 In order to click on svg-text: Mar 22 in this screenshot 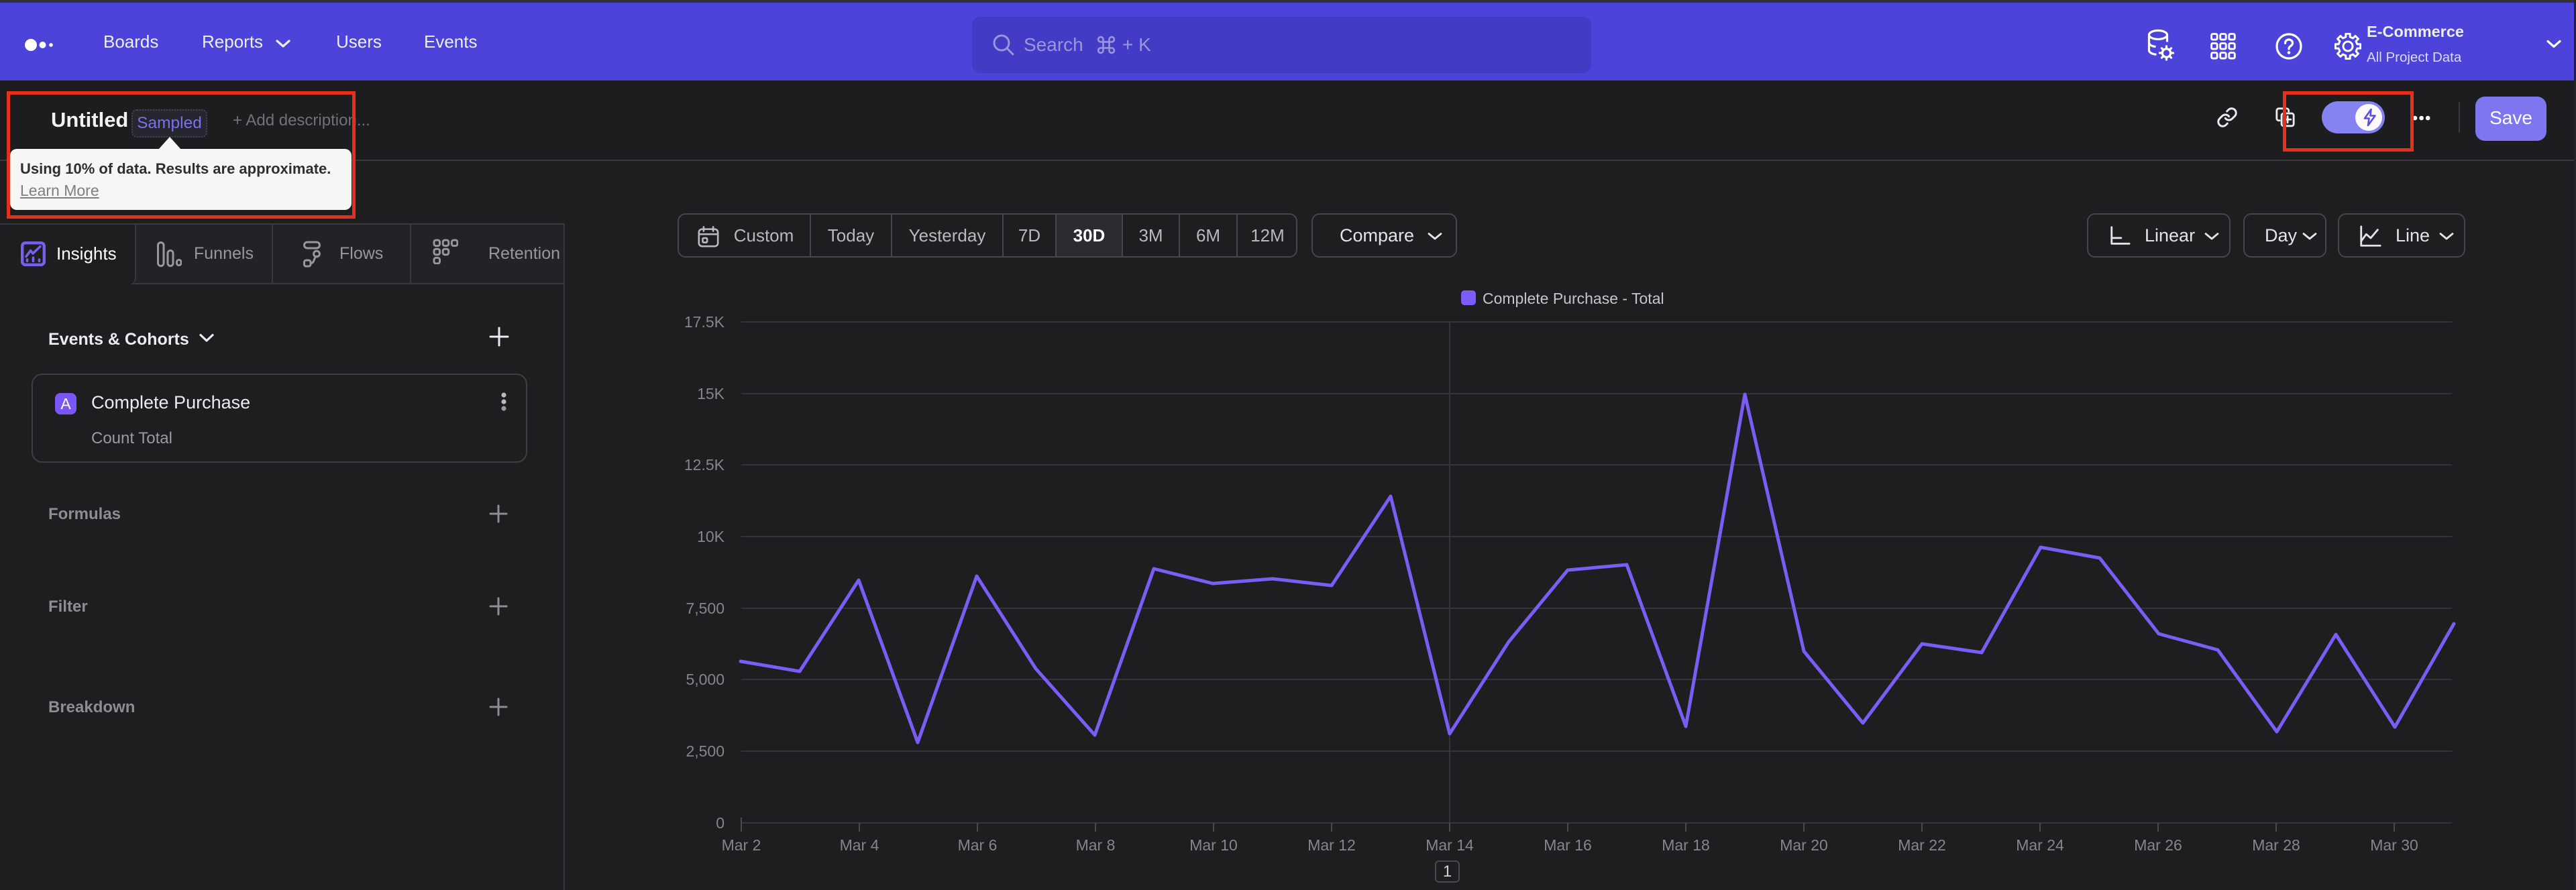, I will do `click(1922, 845)`.